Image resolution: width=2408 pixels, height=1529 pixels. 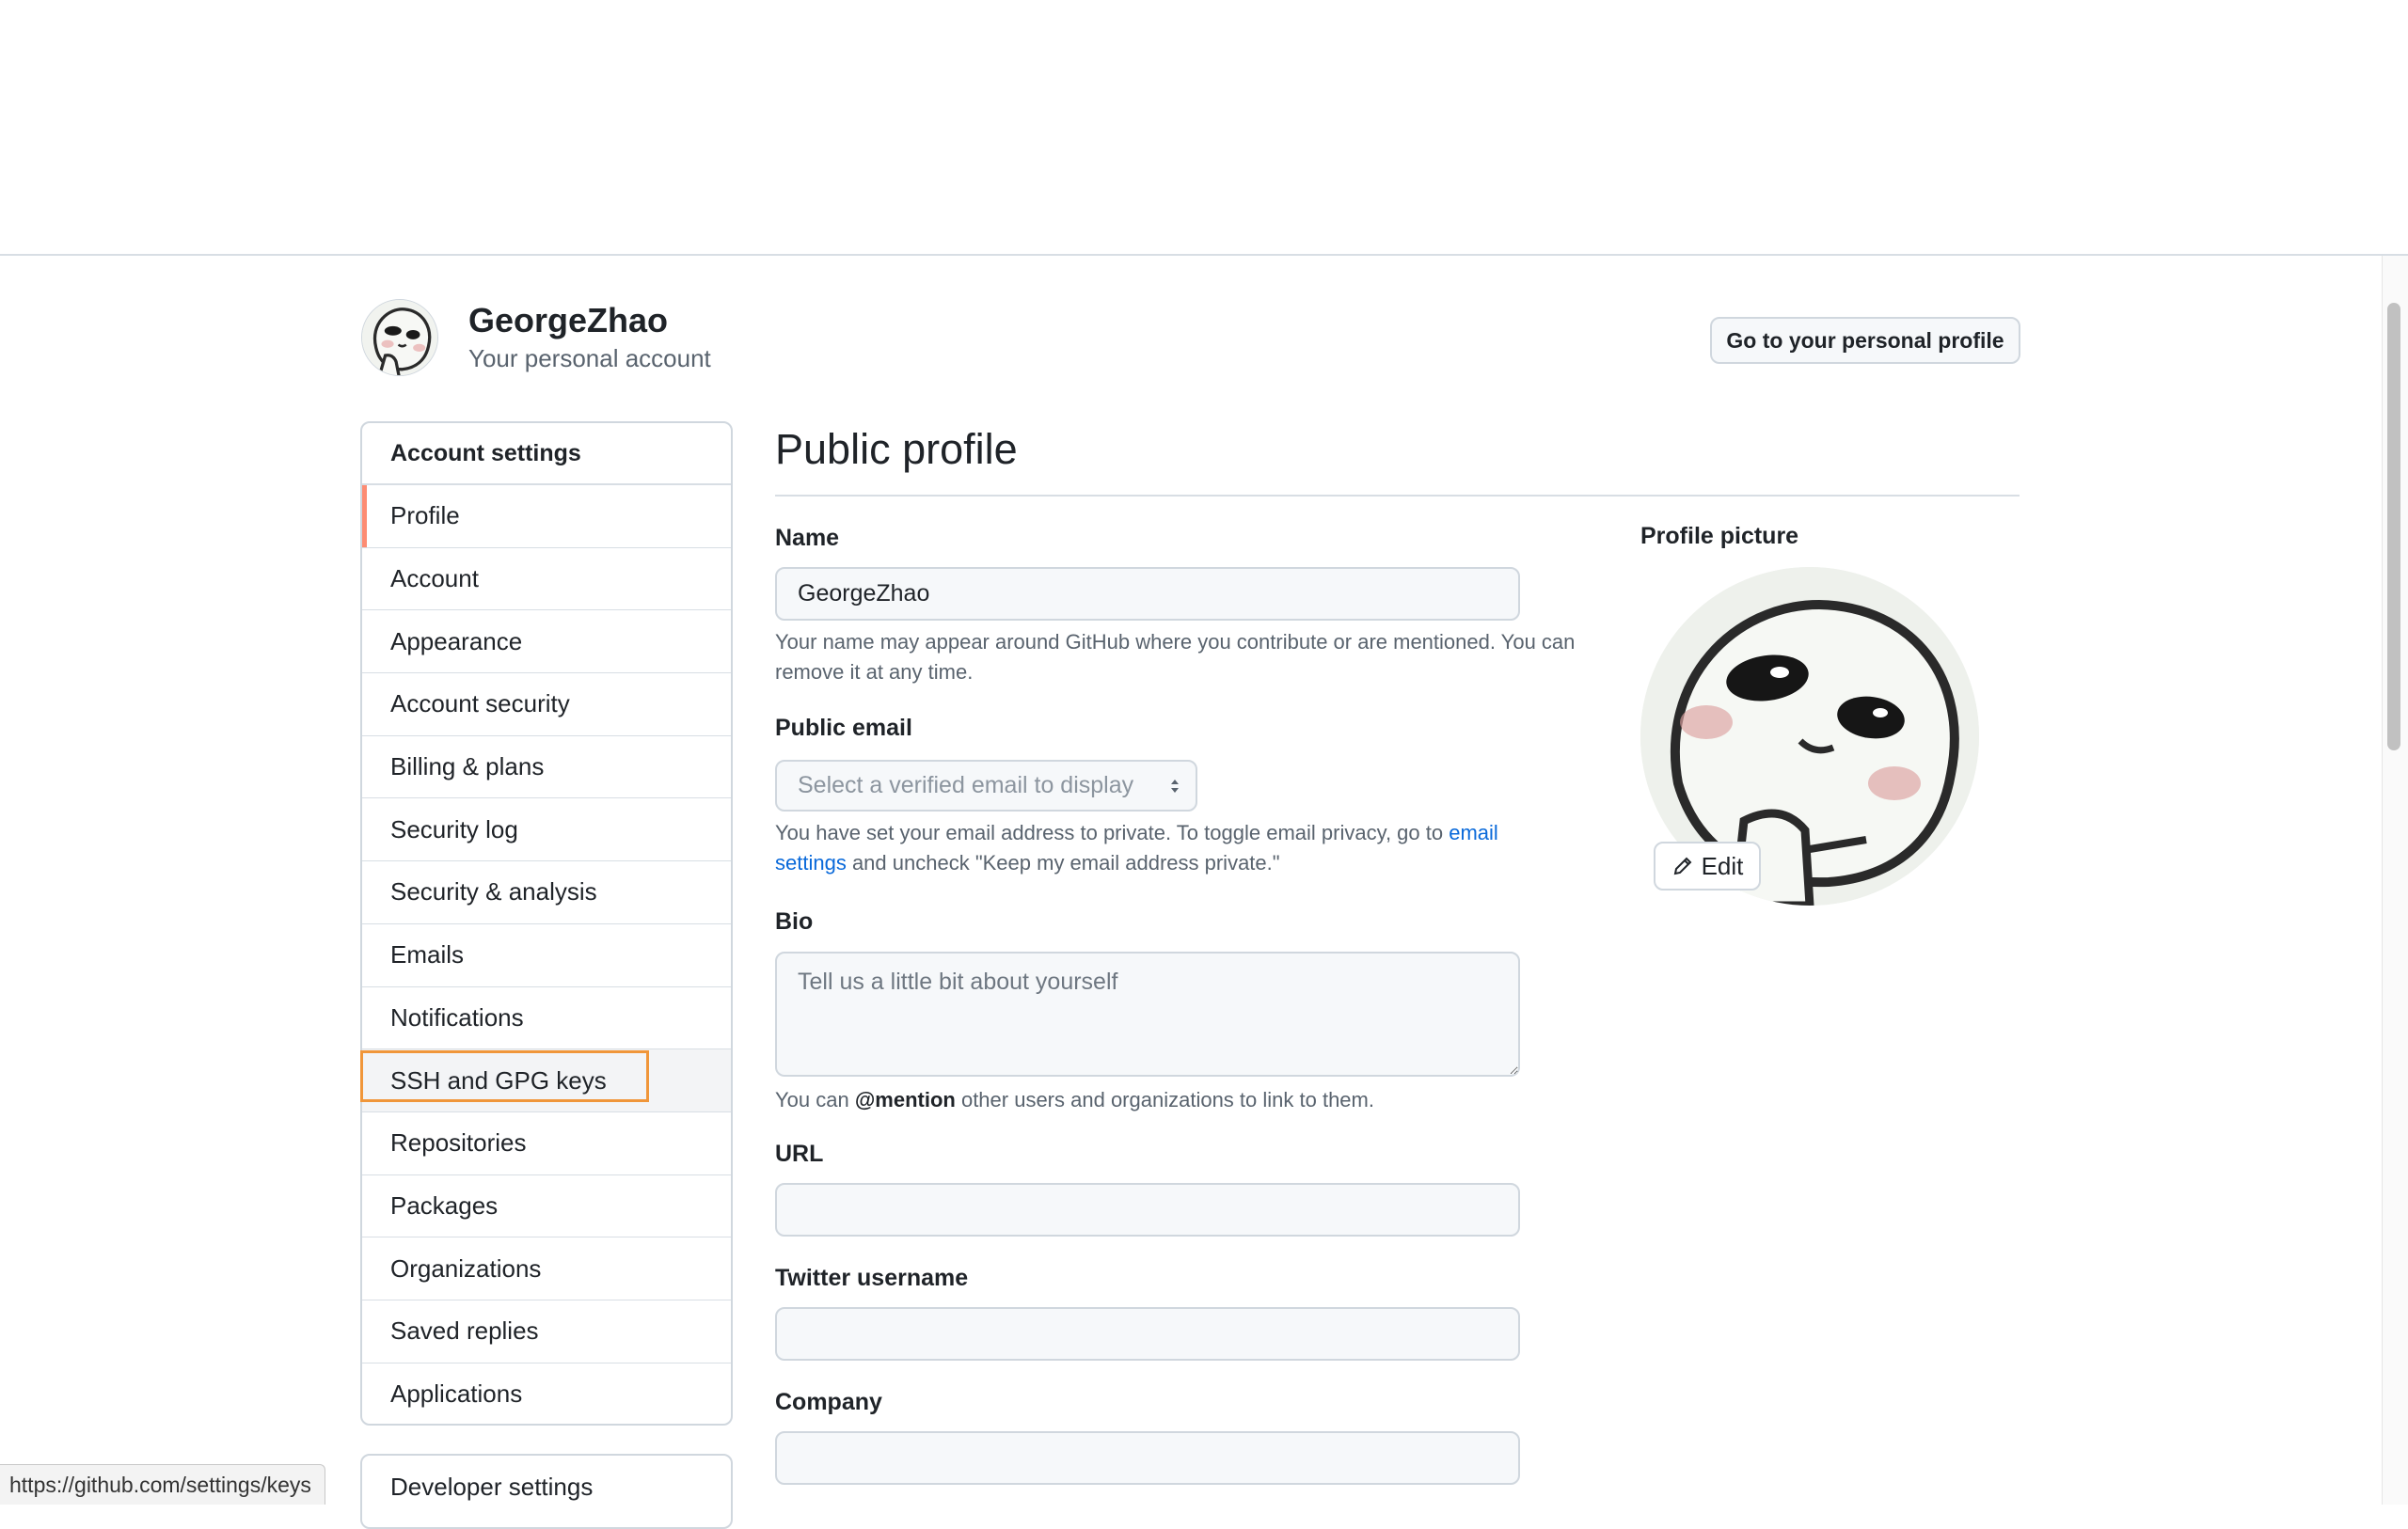 I want to click on account-username: GeorgeZhao, so click(x=568, y=321).